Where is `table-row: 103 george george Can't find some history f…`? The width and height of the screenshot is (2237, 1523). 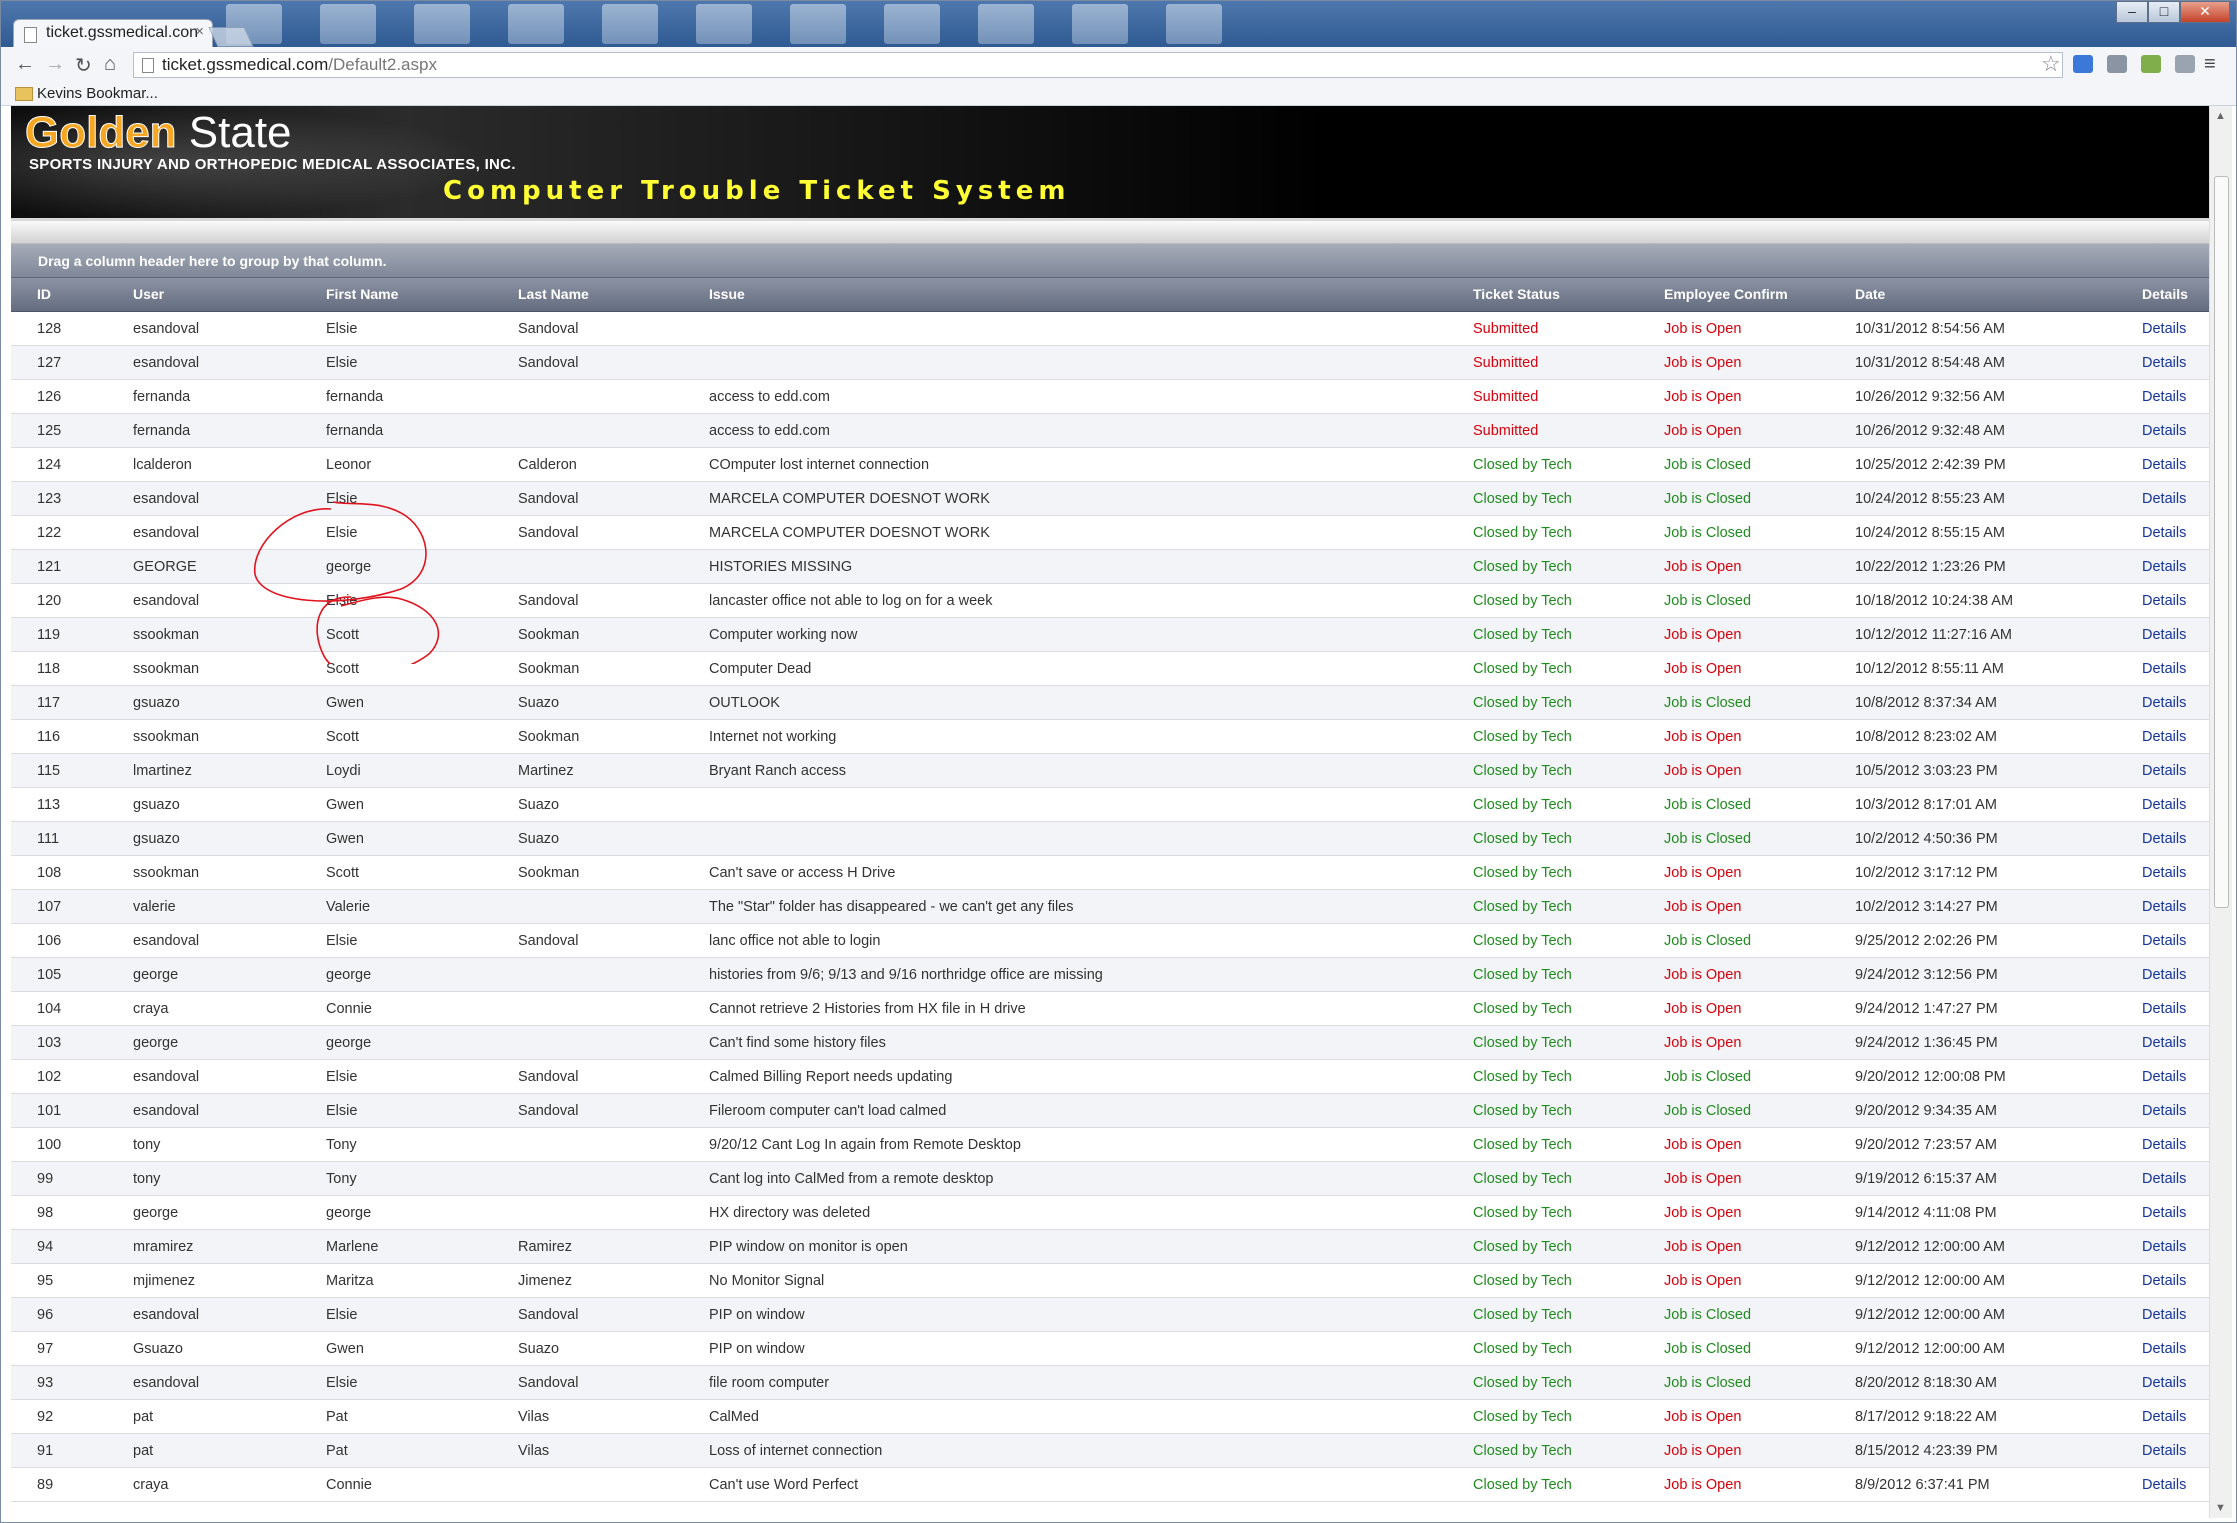
table-row: 103 george george Can't find some history f… is located at coordinates (1110, 1043).